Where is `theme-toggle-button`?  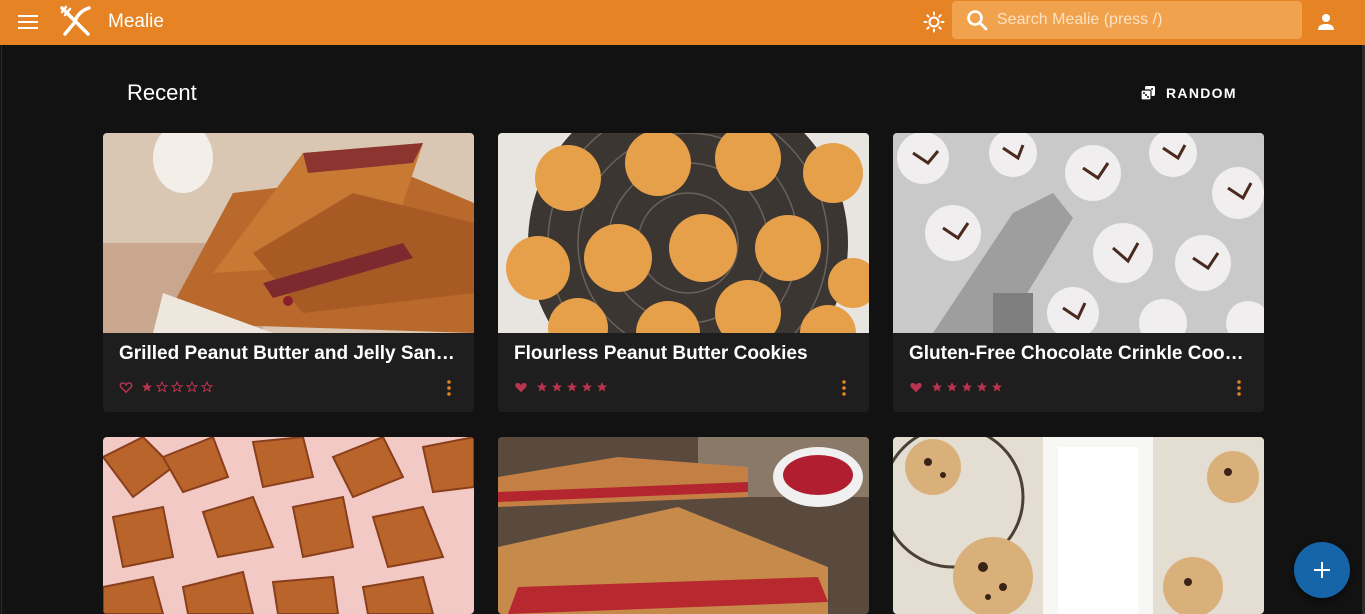
theme-toggle-button is located at coordinates (934, 22).